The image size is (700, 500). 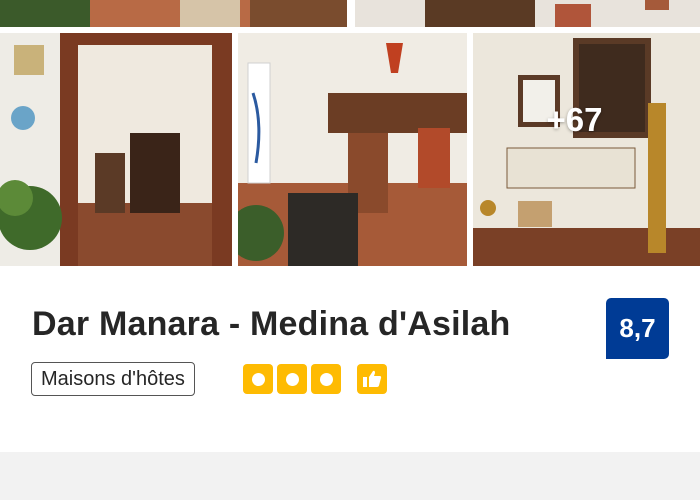 What do you see at coordinates (173, 13) in the screenshot?
I see `gallery-photo-top-left` at bounding box center [173, 13].